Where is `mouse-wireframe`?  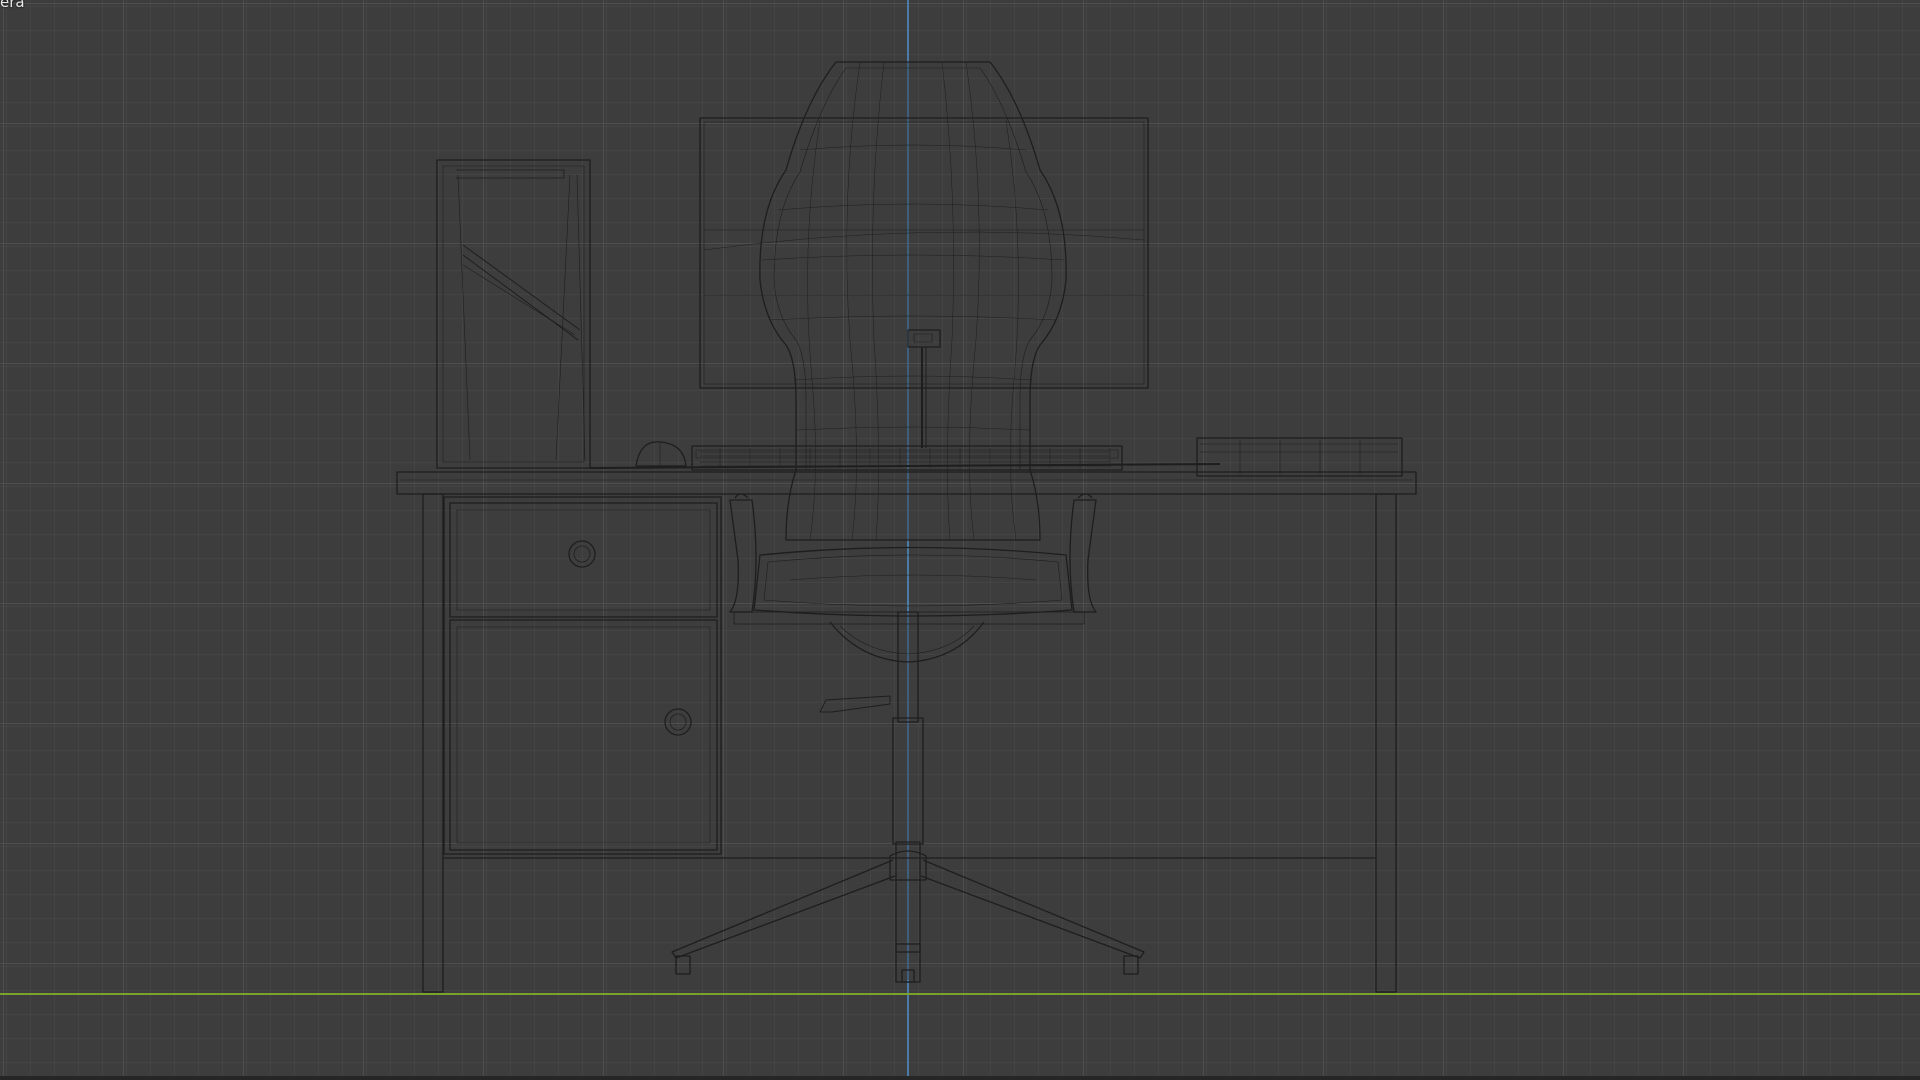 mouse-wireframe is located at coordinates (661, 454).